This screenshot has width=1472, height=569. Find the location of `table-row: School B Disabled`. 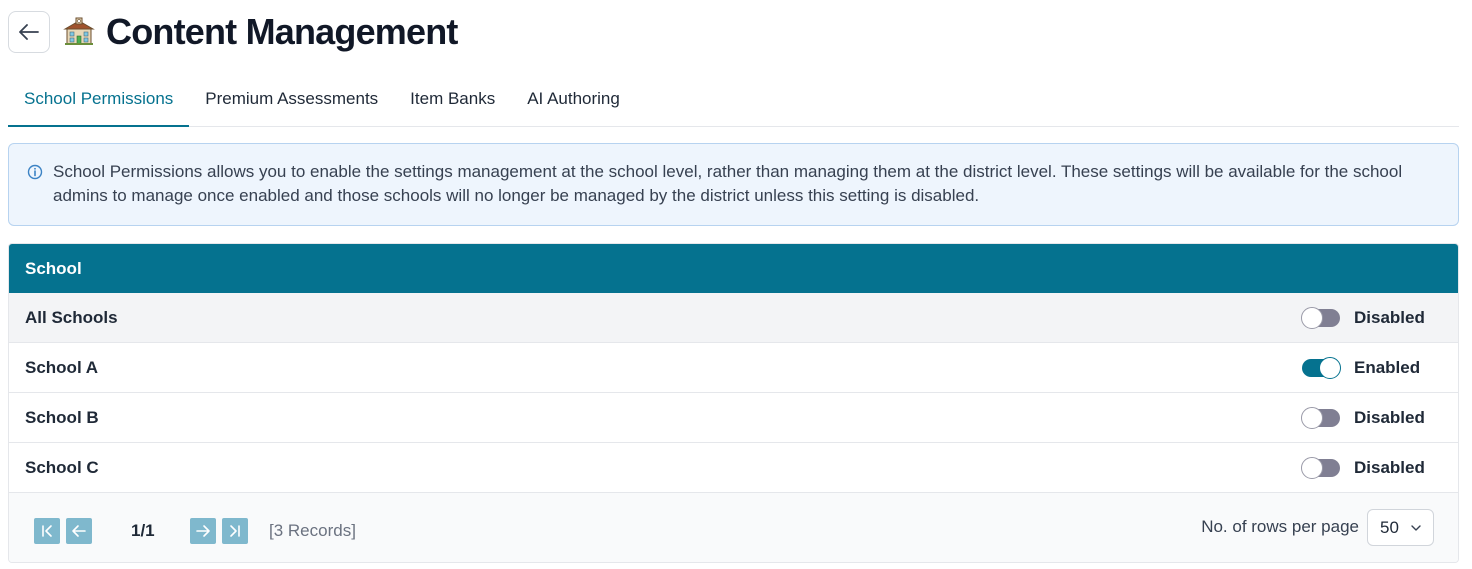

table-row: School B Disabled is located at coordinates (733, 418).